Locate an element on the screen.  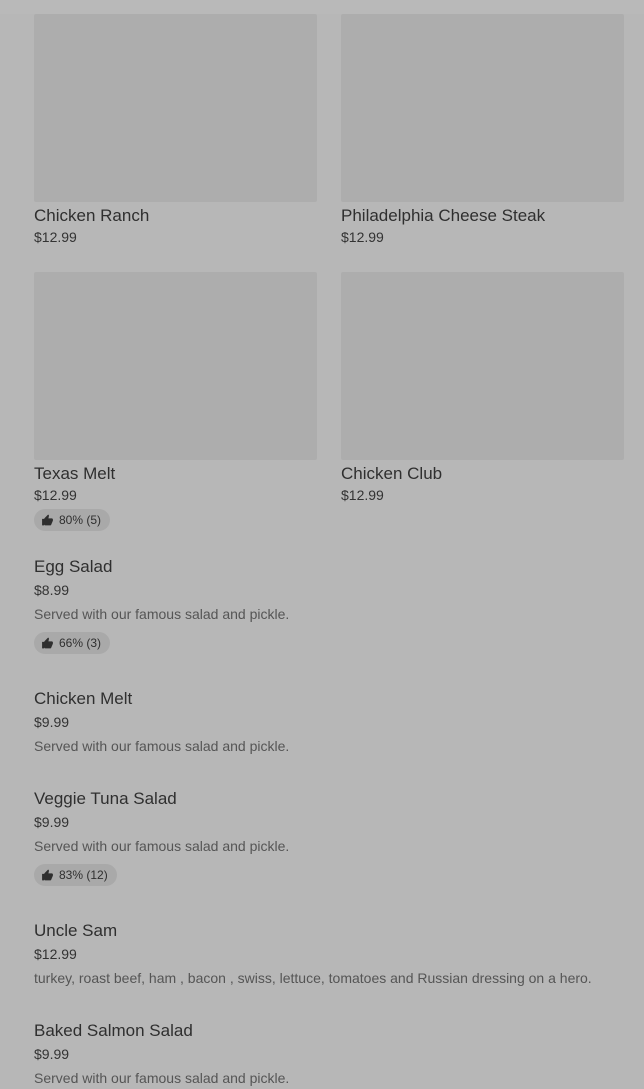
rating-text: 66% (3) is located at coordinates (80, 643).